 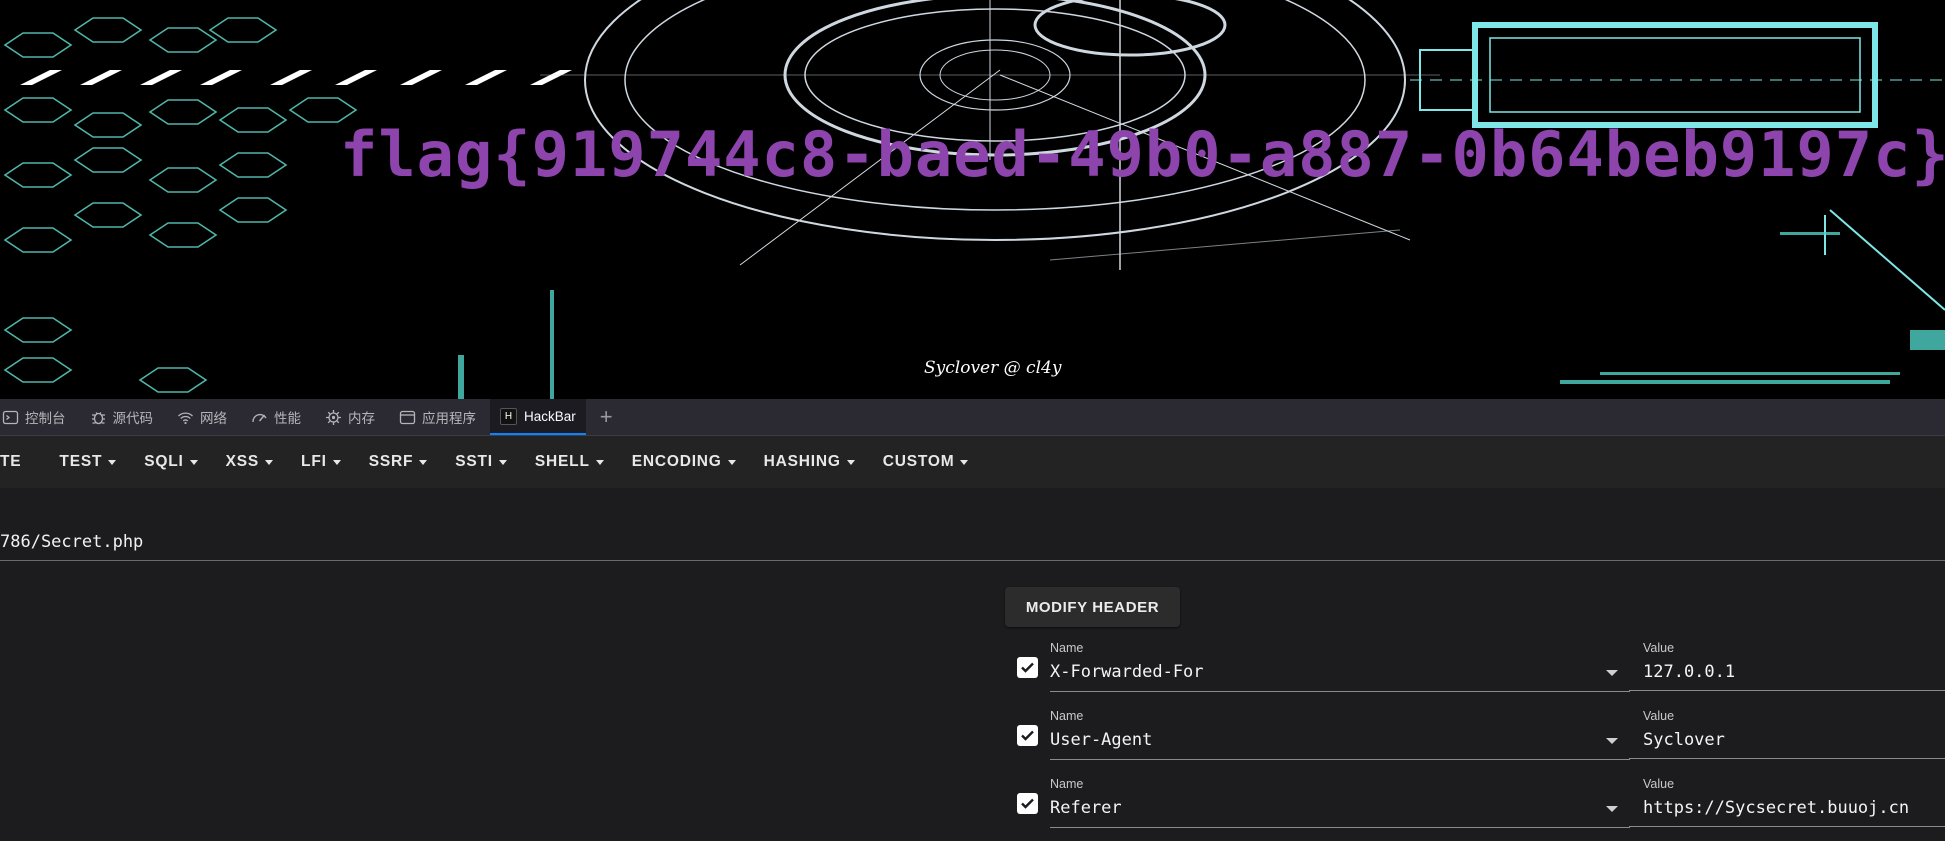 I want to click on tab-debugger: 源代码, so click(x=122, y=417).